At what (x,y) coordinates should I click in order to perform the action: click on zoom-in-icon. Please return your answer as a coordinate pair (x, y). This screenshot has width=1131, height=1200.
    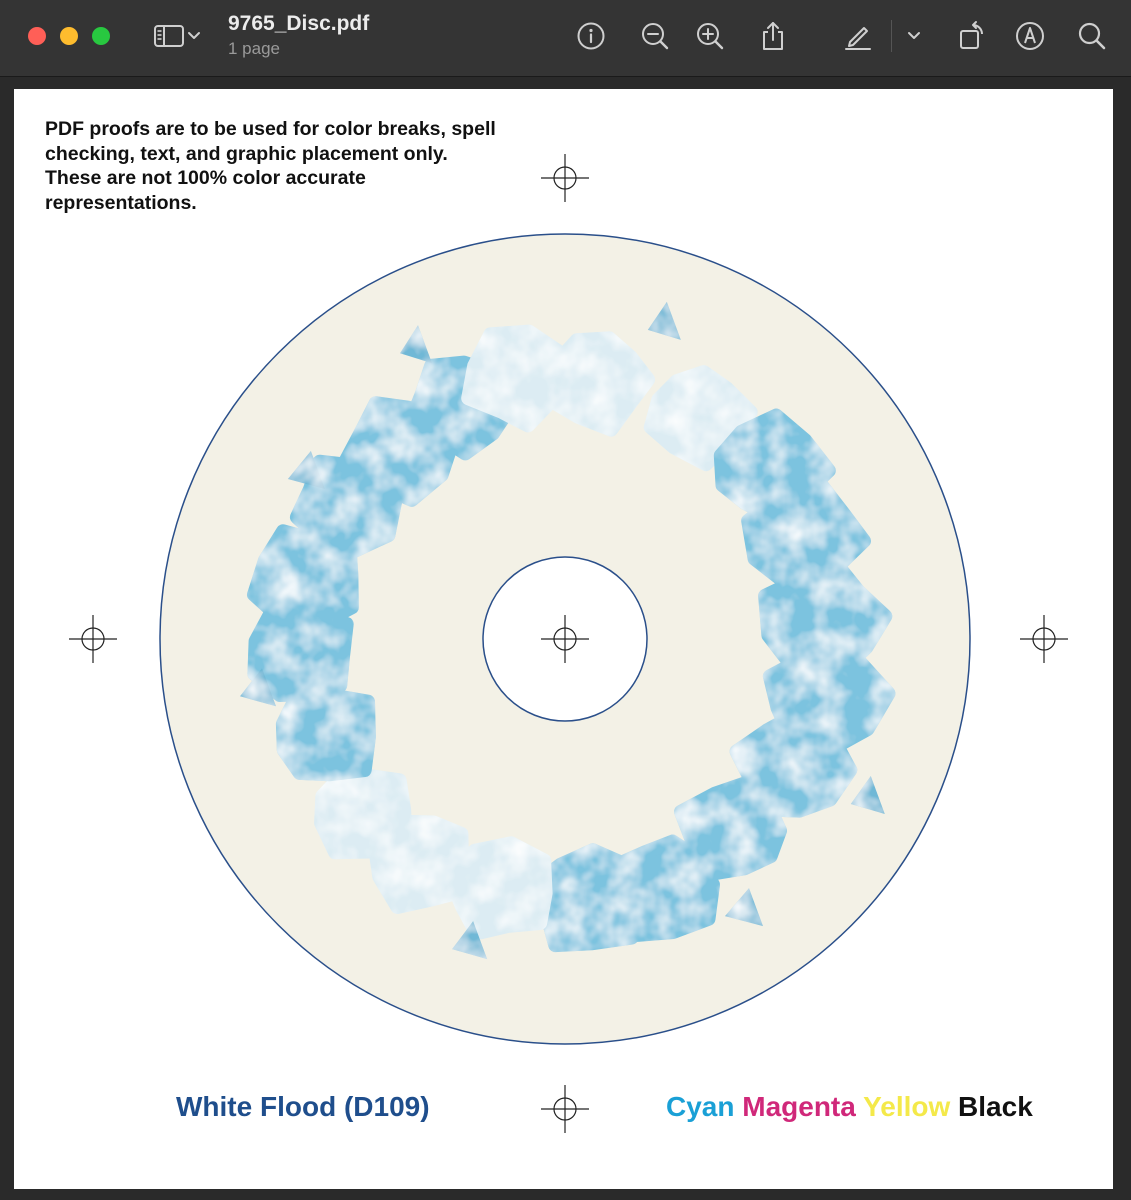
    Looking at the image, I should click on (710, 36).